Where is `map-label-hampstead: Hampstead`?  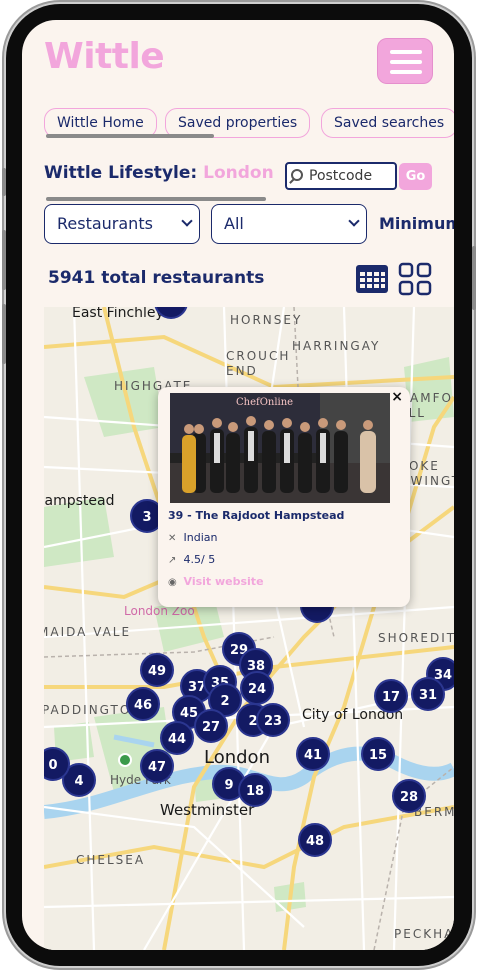
map-label-hampstead: Hampstead is located at coordinates (79, 501).